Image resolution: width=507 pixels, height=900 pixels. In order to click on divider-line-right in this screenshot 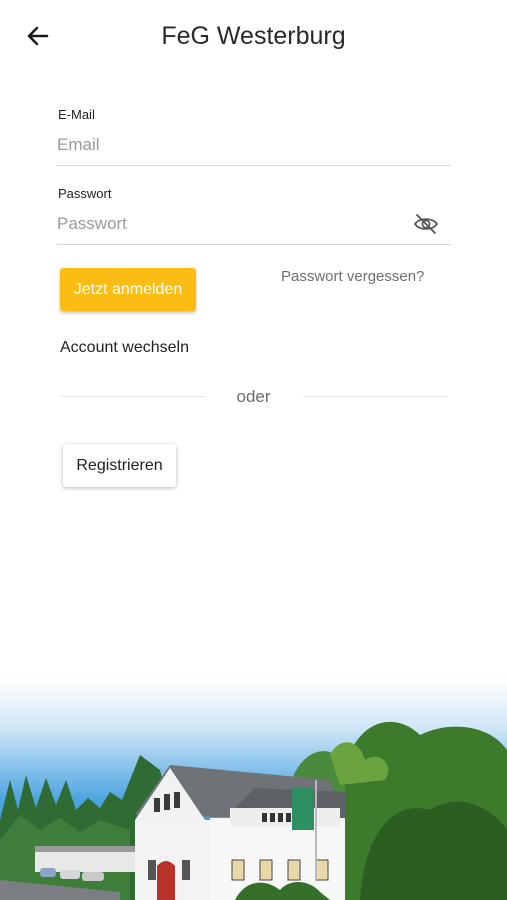, I will do `click(375, 396)`.